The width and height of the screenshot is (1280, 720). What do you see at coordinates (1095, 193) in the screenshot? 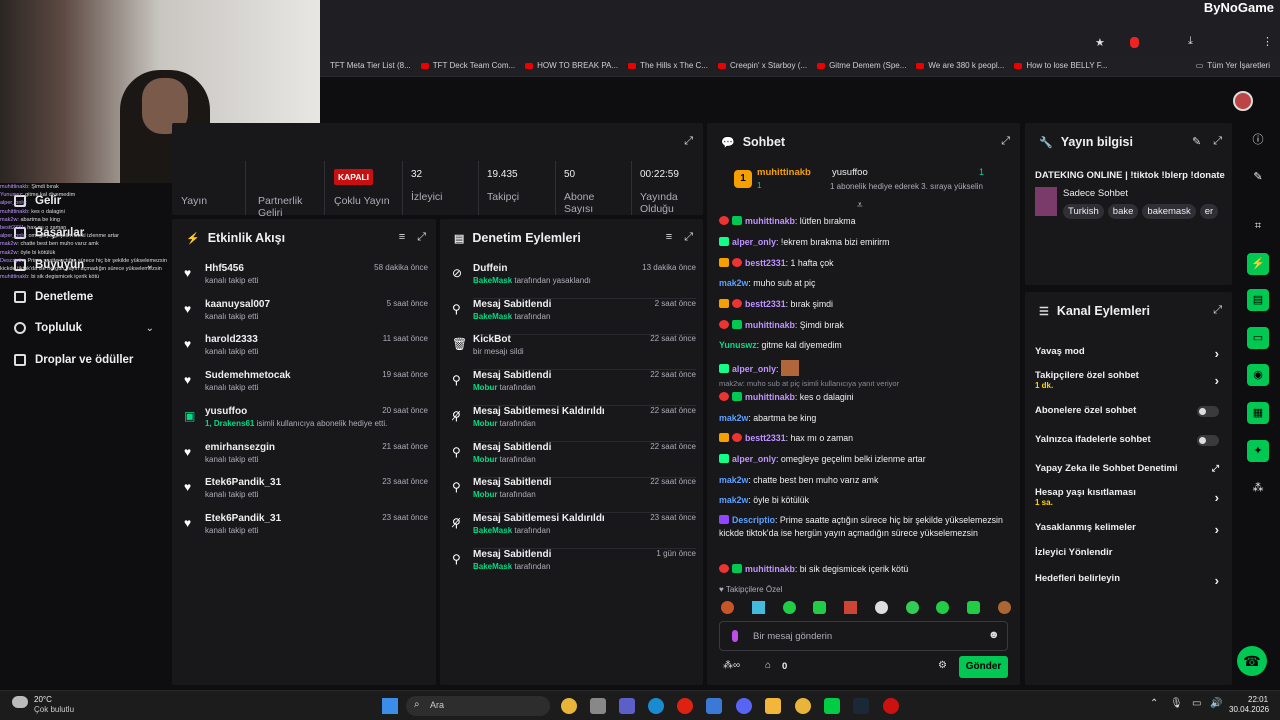
I see `category-name: Sadece Sohbet` at bounding box center [1095, 193].